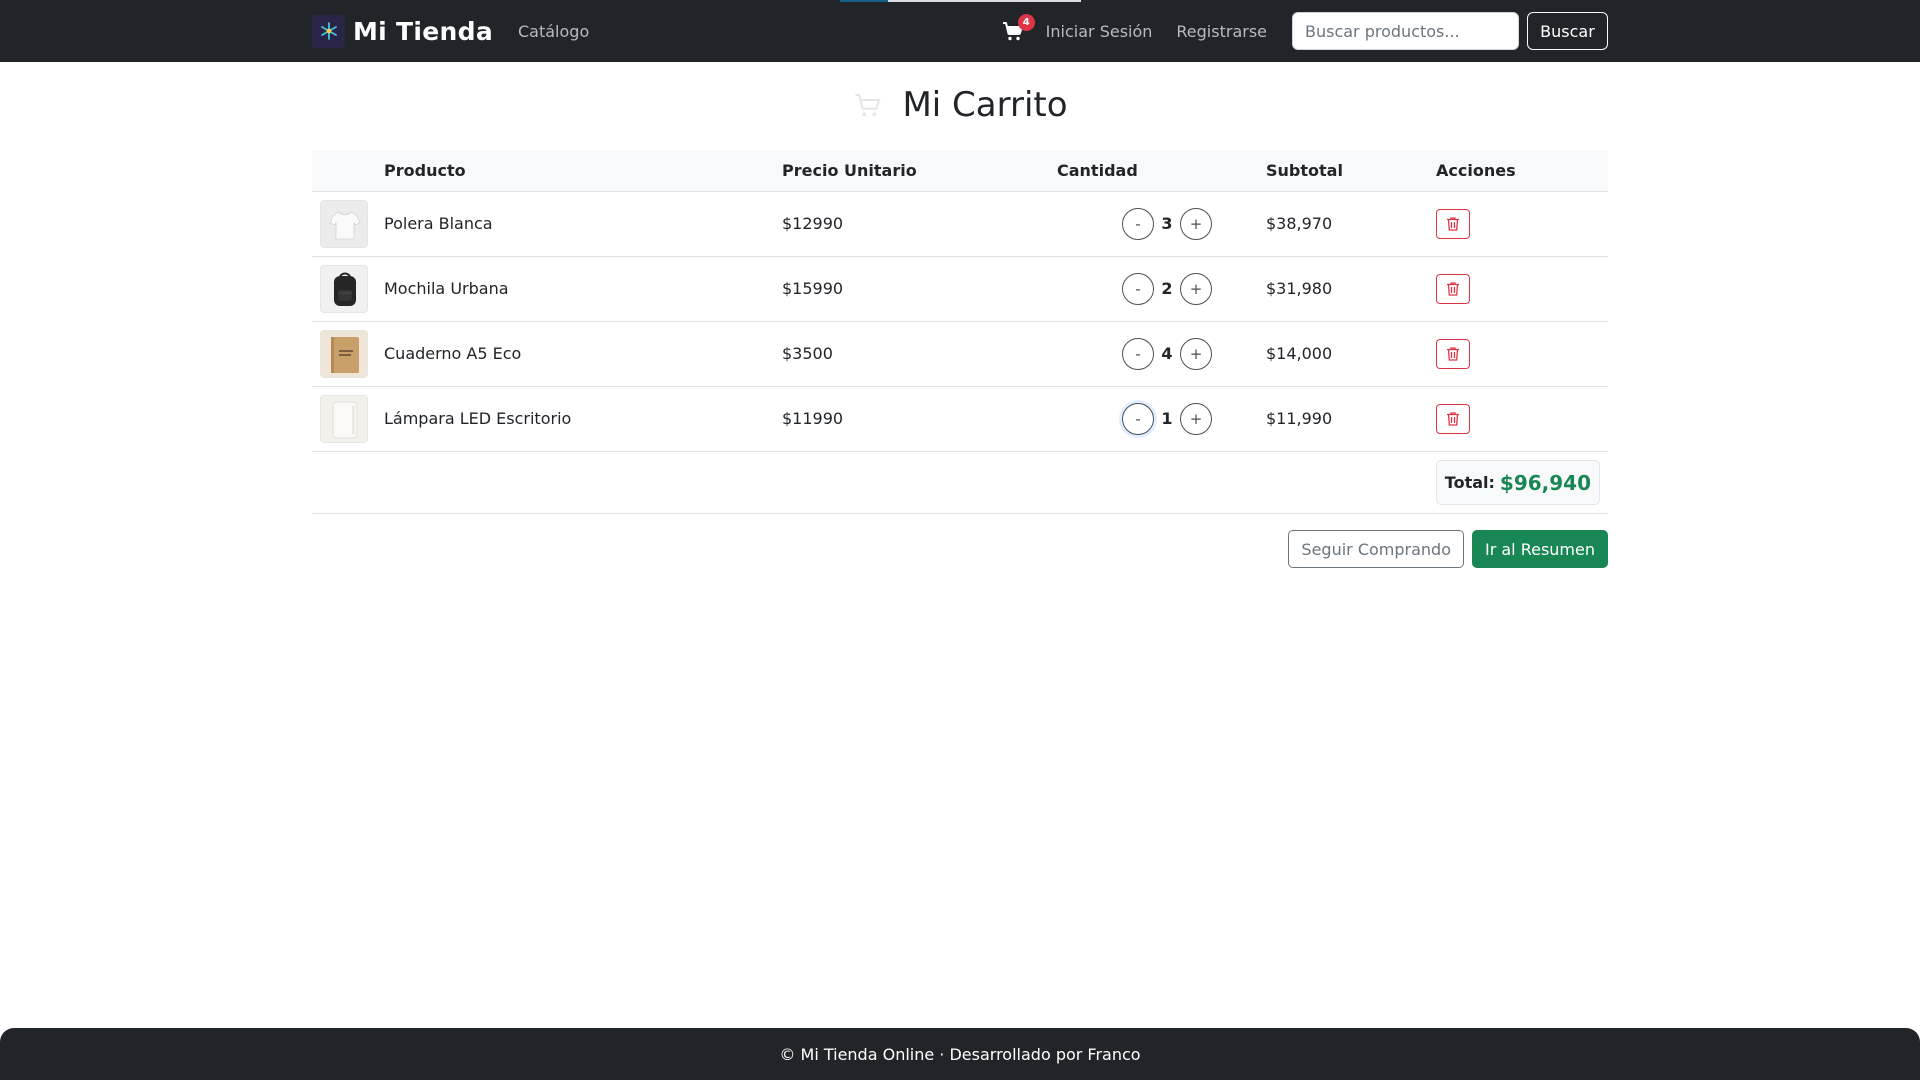 The width and height of the screenshot is (1920, 1080). Describe the element at coordinates (1167, 353) in the screenshot. I see `quantity-value: 4` at that location.